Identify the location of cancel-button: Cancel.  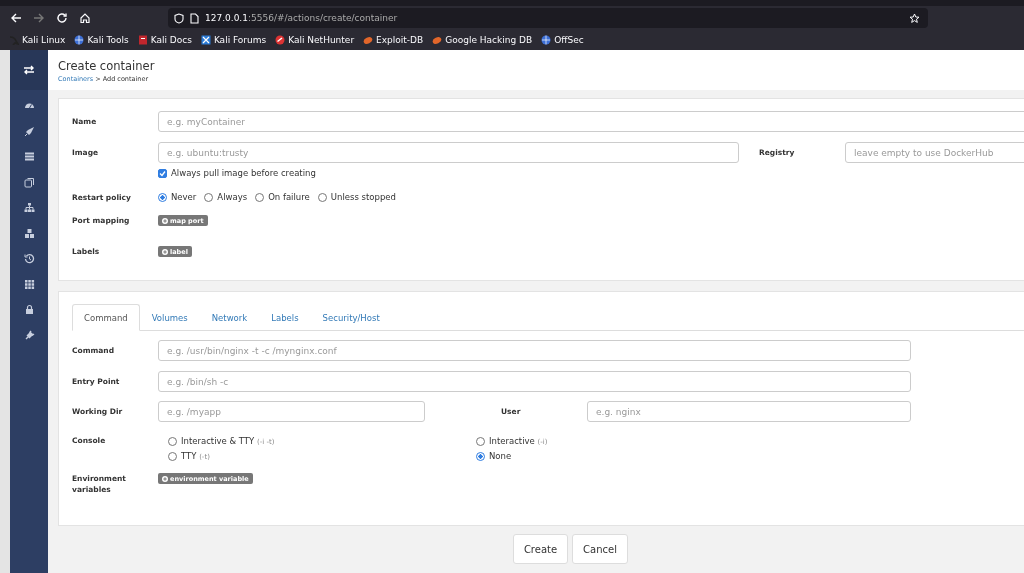
(600, 549).